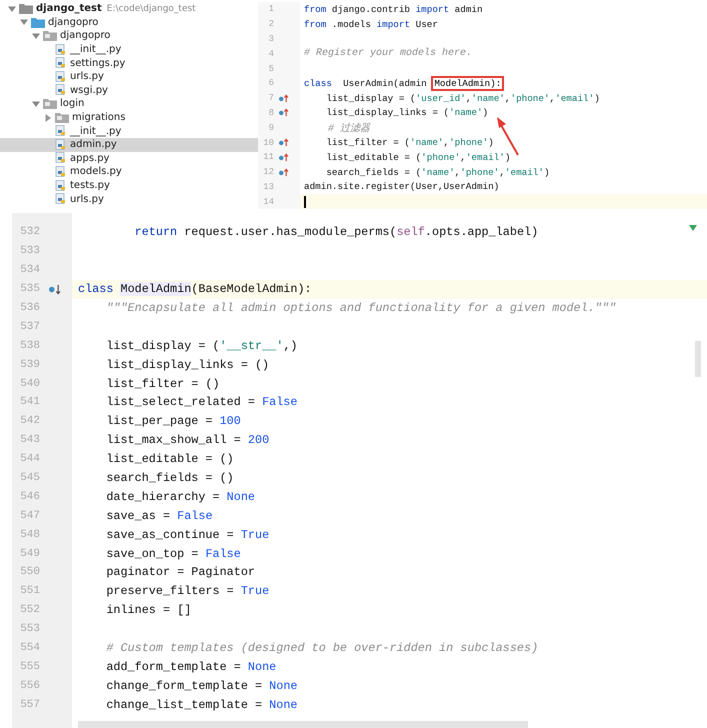 Image resolution: width=707 pixels, height=728 pixels. What do you see at coordinates (271, 113) in the screenshot?
I see `line-number: 8` at bounding box center [271, 113].